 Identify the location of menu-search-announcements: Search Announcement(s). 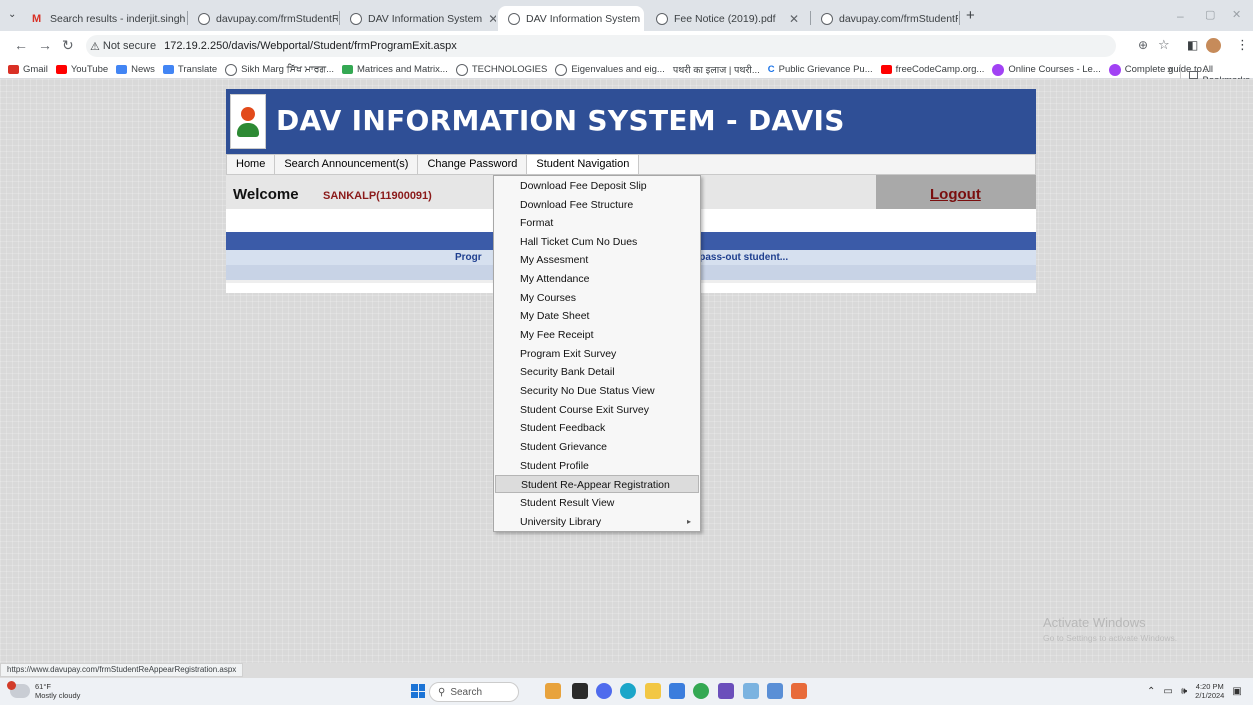
(347, 164).